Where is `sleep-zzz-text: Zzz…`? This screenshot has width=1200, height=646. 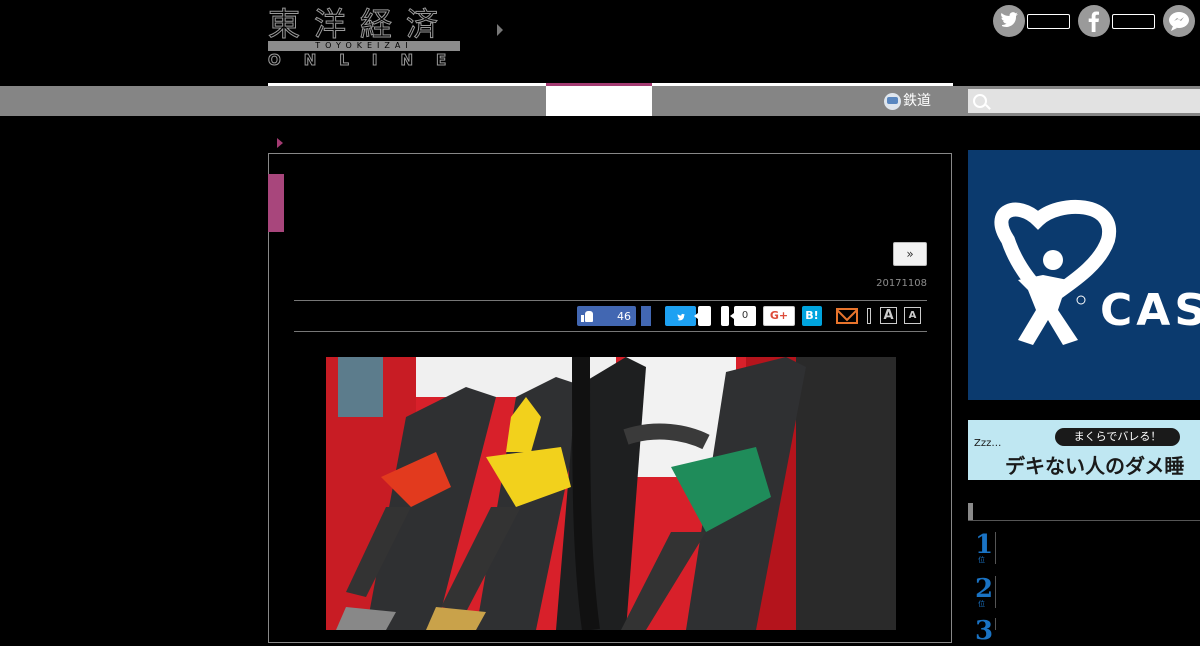 sleep-zzz-text: Zzz… is located at coordinates (988, 443).